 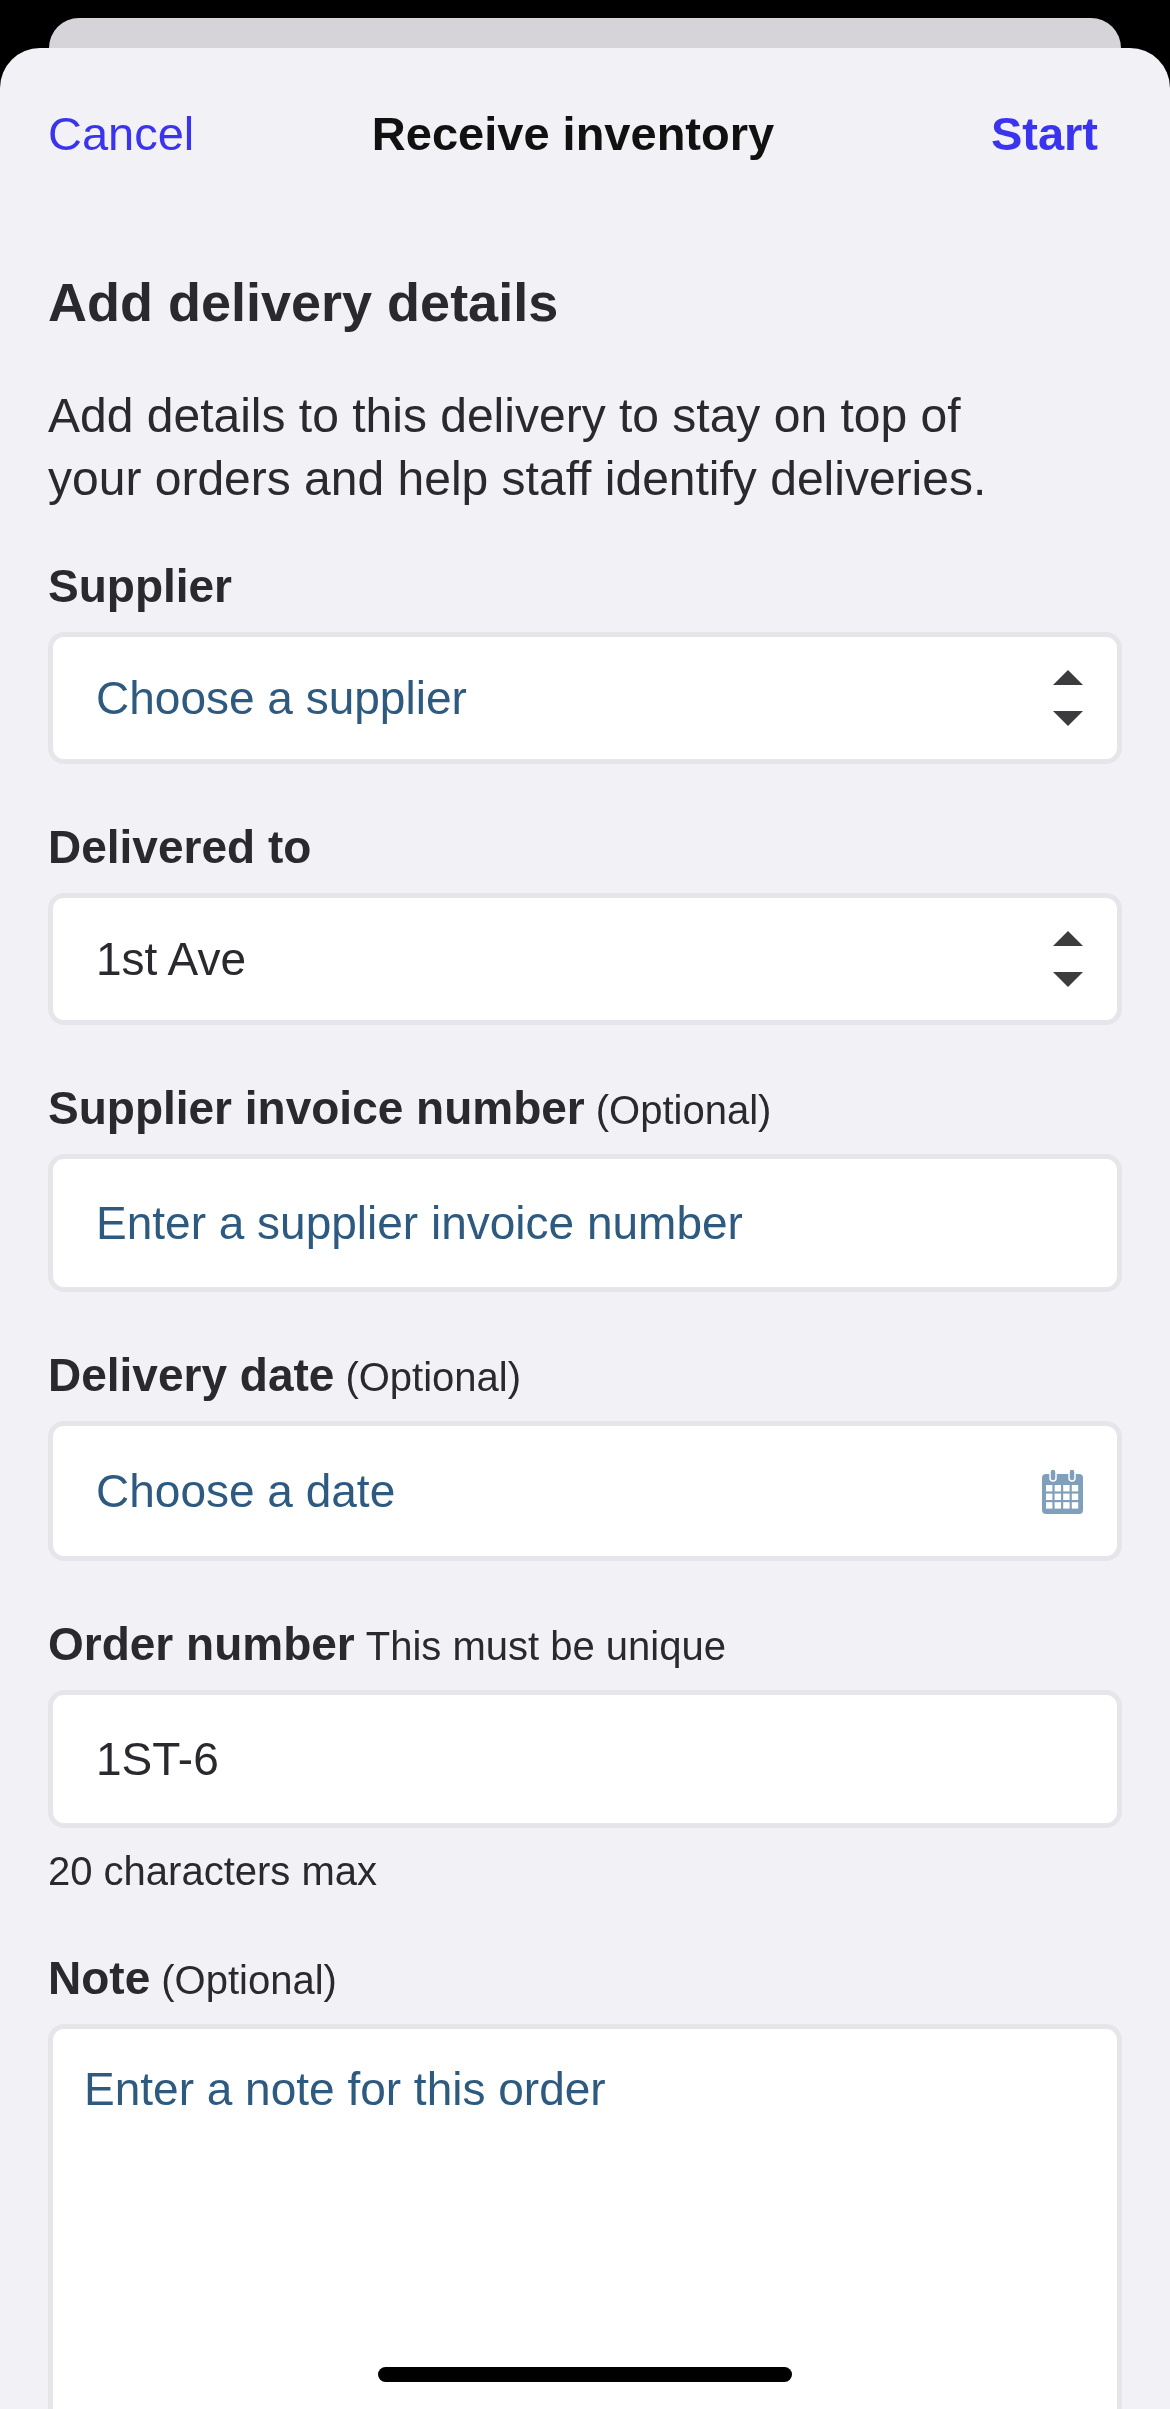 What do you see at coordinates (585, 1759) in the screenshot?
I see `text-input: 1ST-6` at bounding box center [585, 1759].